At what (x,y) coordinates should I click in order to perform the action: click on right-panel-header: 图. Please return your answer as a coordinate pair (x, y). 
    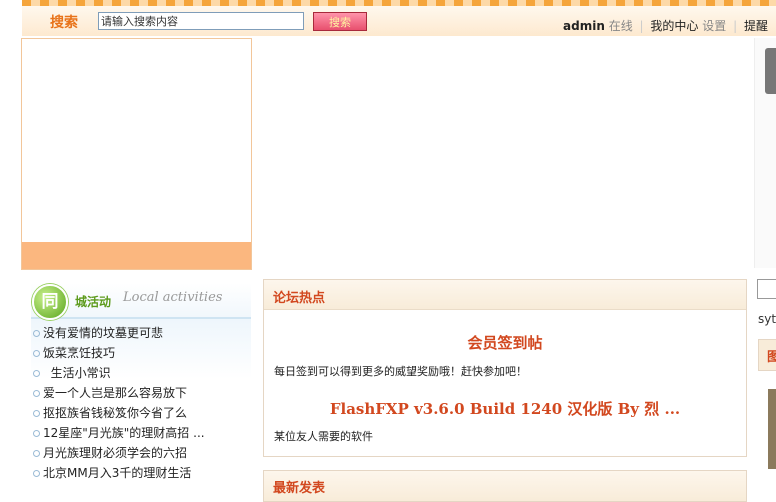
    Looking at the image, I should click on (767, 355).